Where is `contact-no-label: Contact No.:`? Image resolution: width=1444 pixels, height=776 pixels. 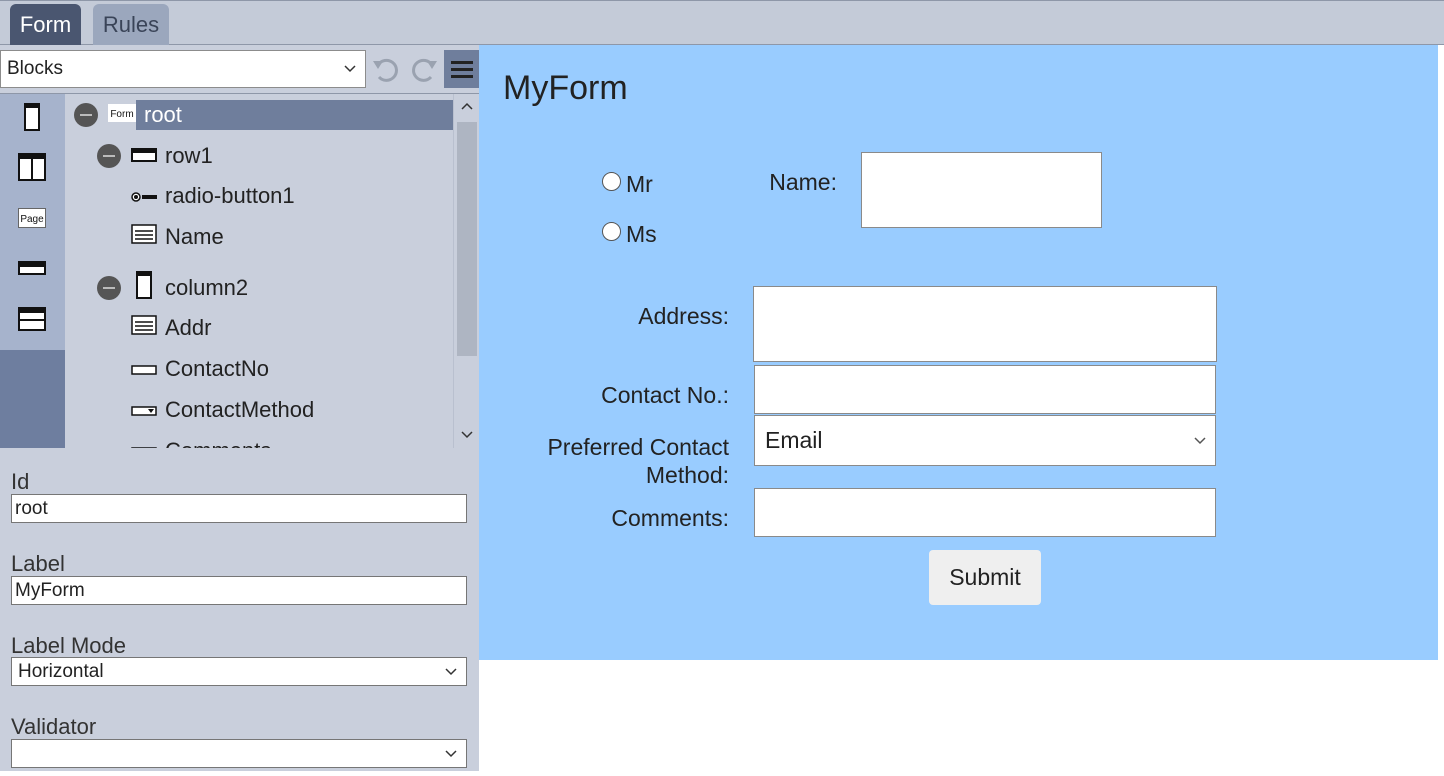
contact-no-label: Contact No.: is located at coordinates (665, 395).